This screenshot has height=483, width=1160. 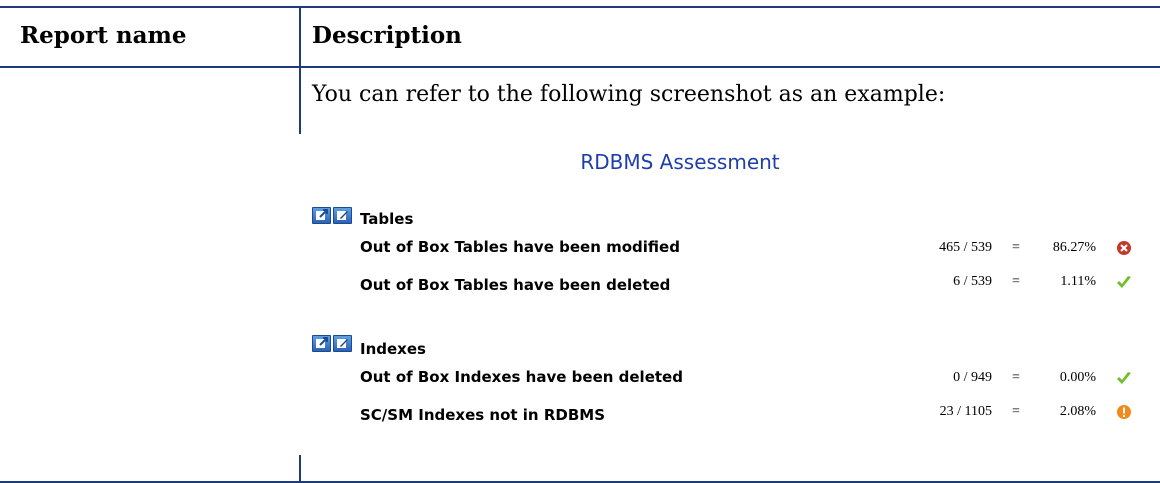 What do you see at coordinates (680, 162) in the screenshot?
I see `assessment-title: RDBMS Assessment` at bounding box center [680, 162].